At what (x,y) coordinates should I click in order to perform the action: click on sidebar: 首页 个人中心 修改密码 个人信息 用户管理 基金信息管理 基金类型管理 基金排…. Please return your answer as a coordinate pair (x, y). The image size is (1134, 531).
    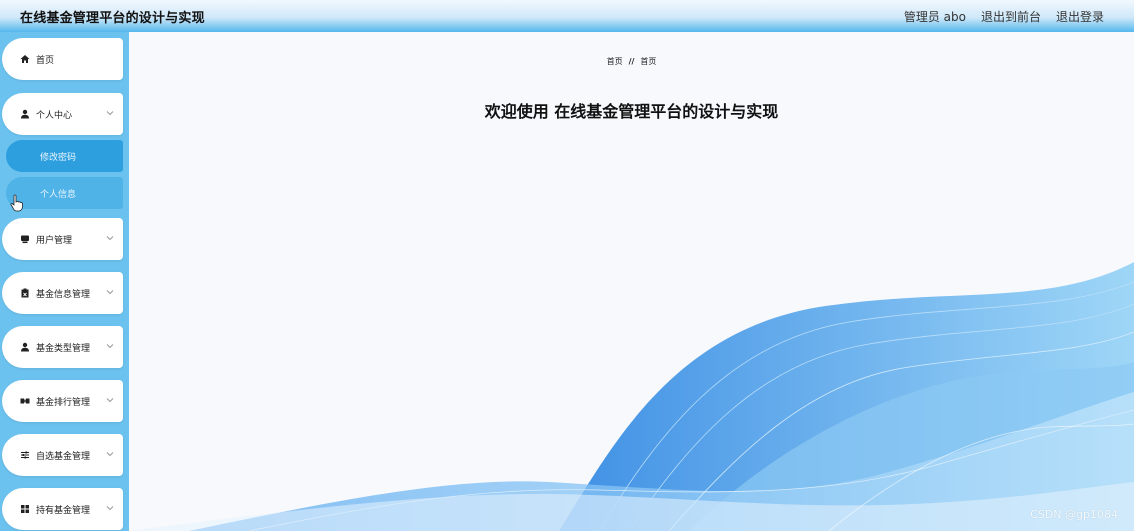
    Looking at the image, I should click on (64, 281).